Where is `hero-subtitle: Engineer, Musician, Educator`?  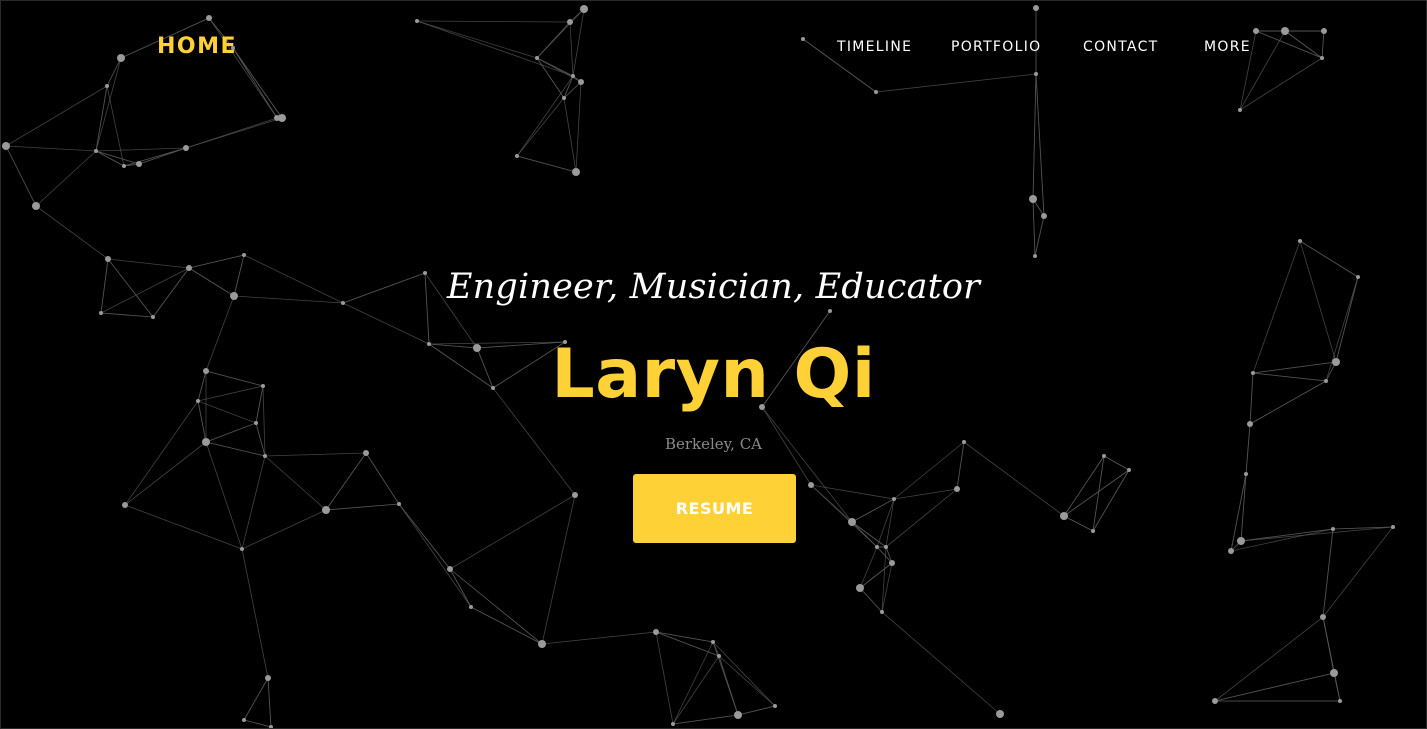 hero-subtitle: Engineer, Musician, Educator is located at coordinates (713, 287).